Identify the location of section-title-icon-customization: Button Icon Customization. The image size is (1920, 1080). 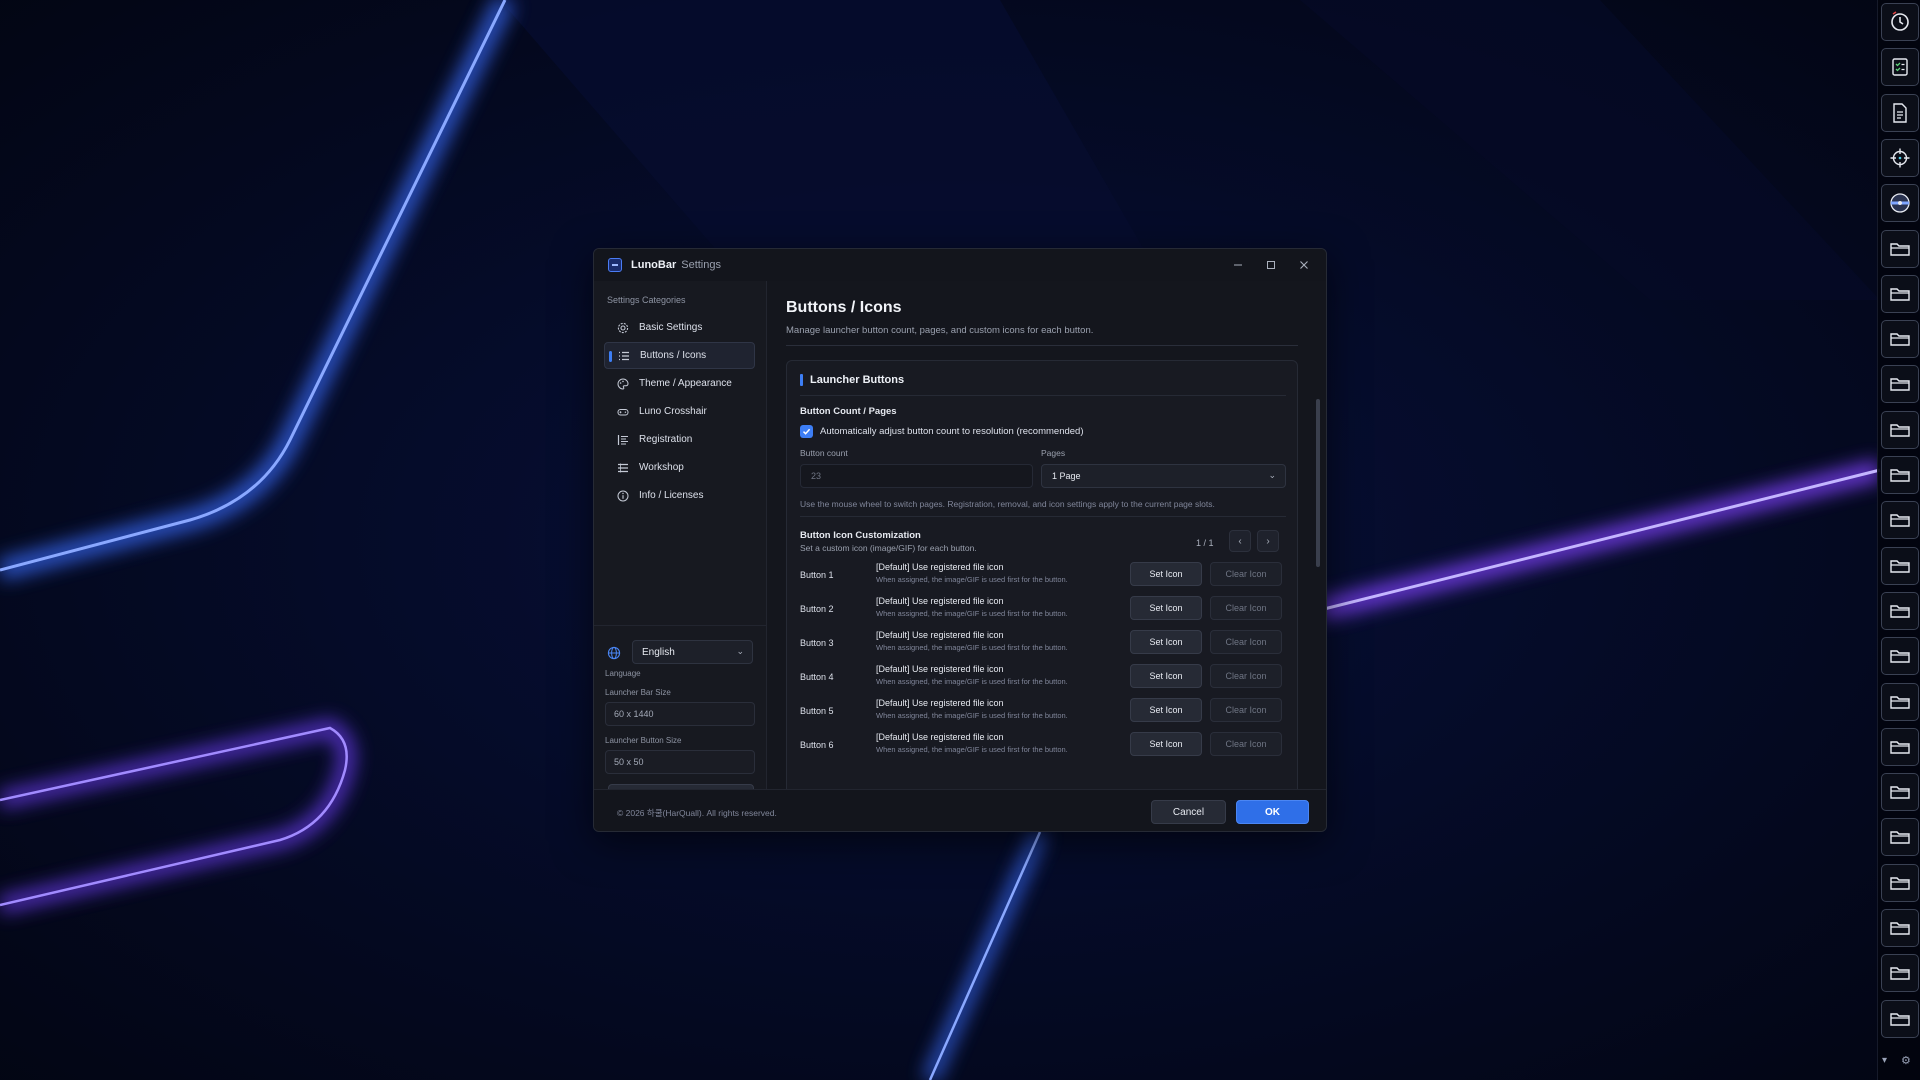
(860, 535).